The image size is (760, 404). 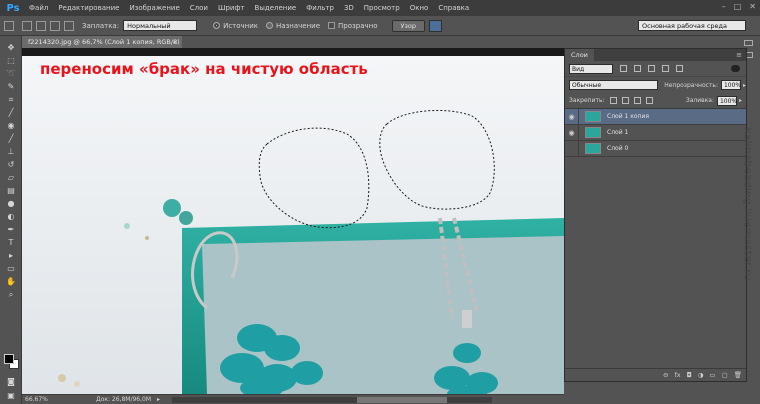 I want to click on menu-3d: 3D, so click(x=349, y=8).